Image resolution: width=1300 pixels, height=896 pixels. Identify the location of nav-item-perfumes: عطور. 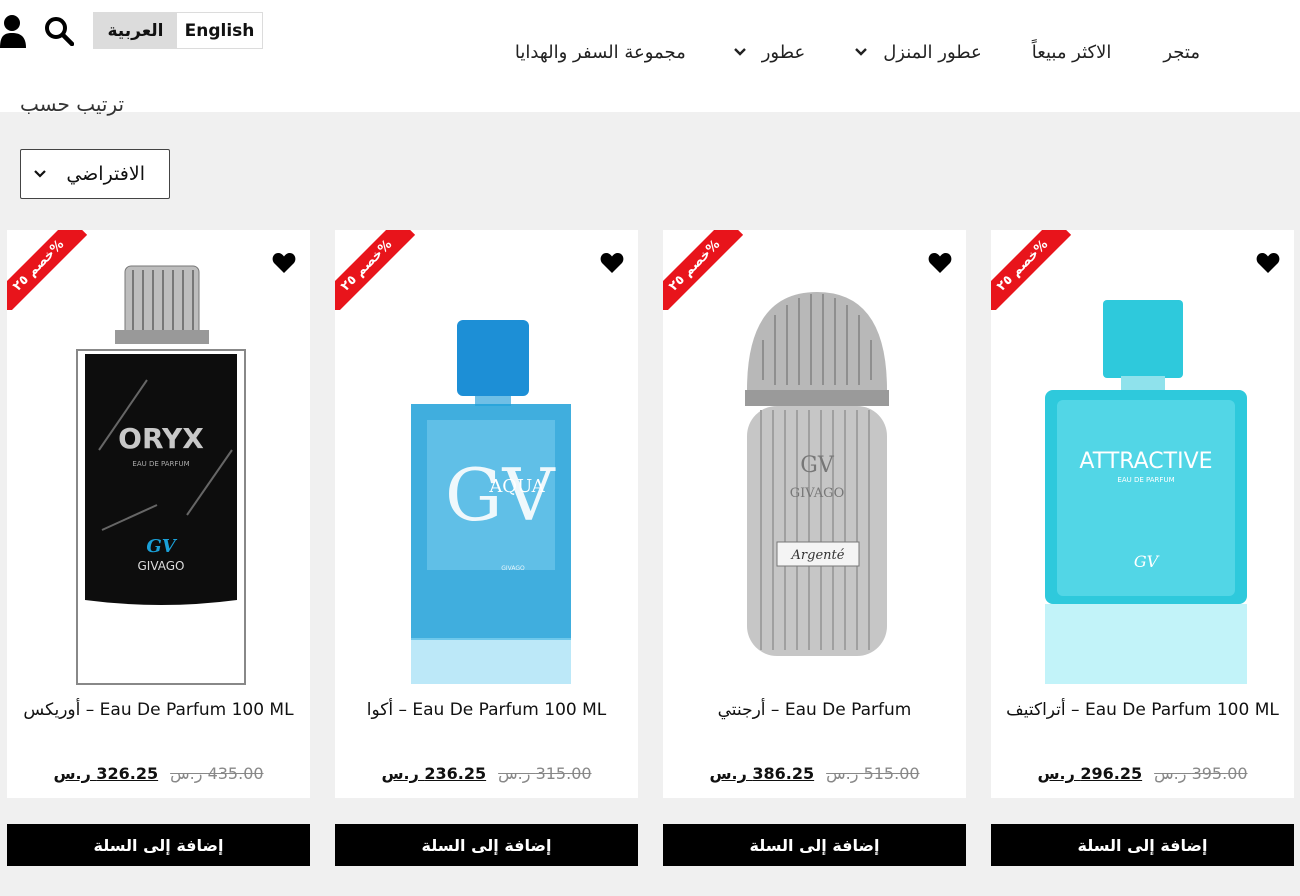
(769, 52).